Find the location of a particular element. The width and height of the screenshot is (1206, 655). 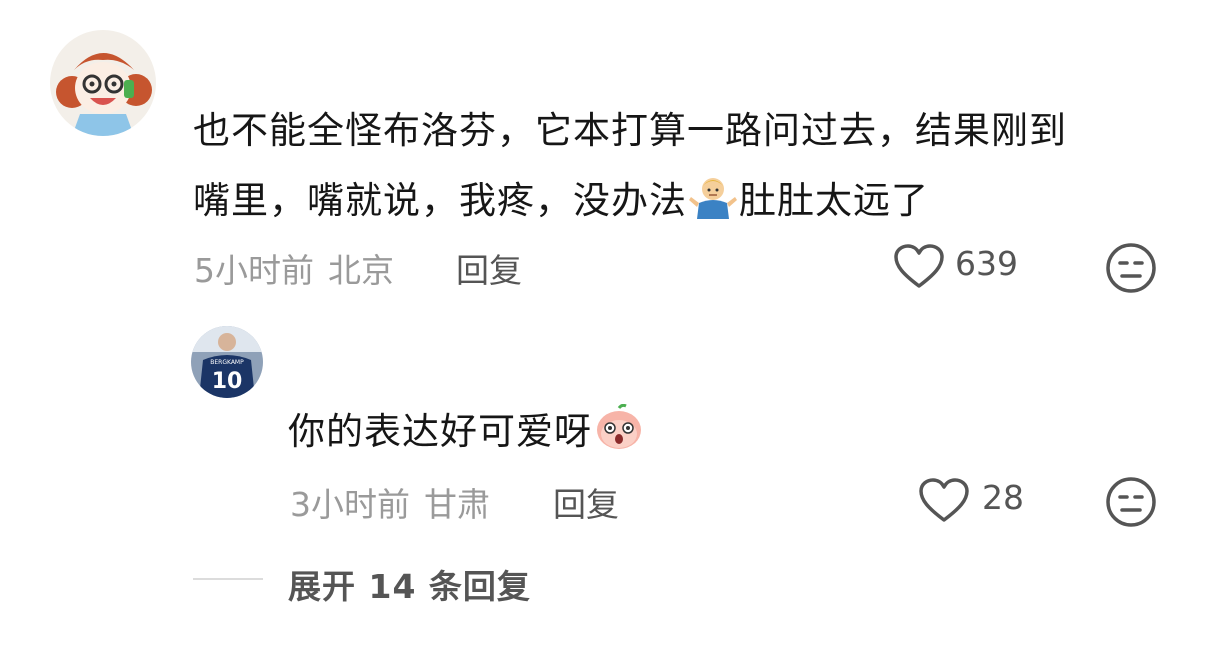

comment-avatar is located at coordinates (103, 83).